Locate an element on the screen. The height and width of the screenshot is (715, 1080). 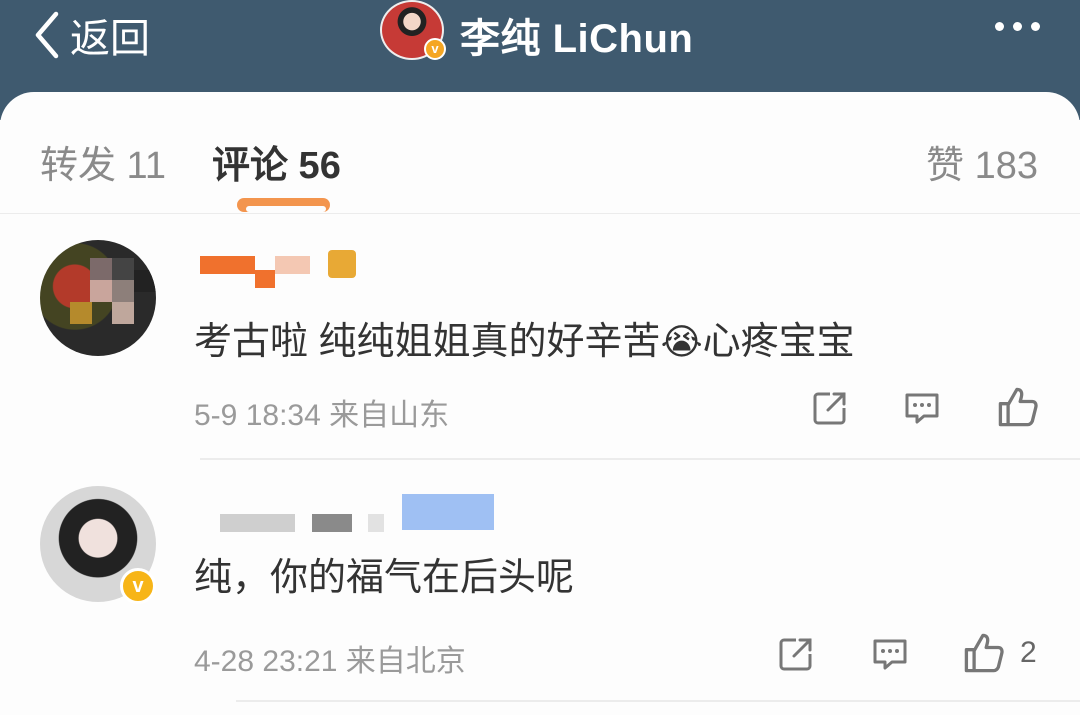
more-button is located at coordinates (1017, 26).